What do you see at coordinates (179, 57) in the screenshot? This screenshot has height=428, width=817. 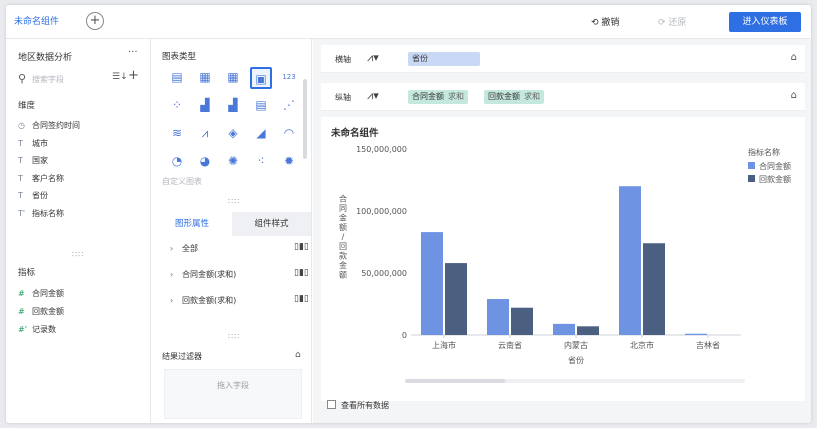 I see `chart-type-heading: 图表类型` at bounding box center [179, 57].